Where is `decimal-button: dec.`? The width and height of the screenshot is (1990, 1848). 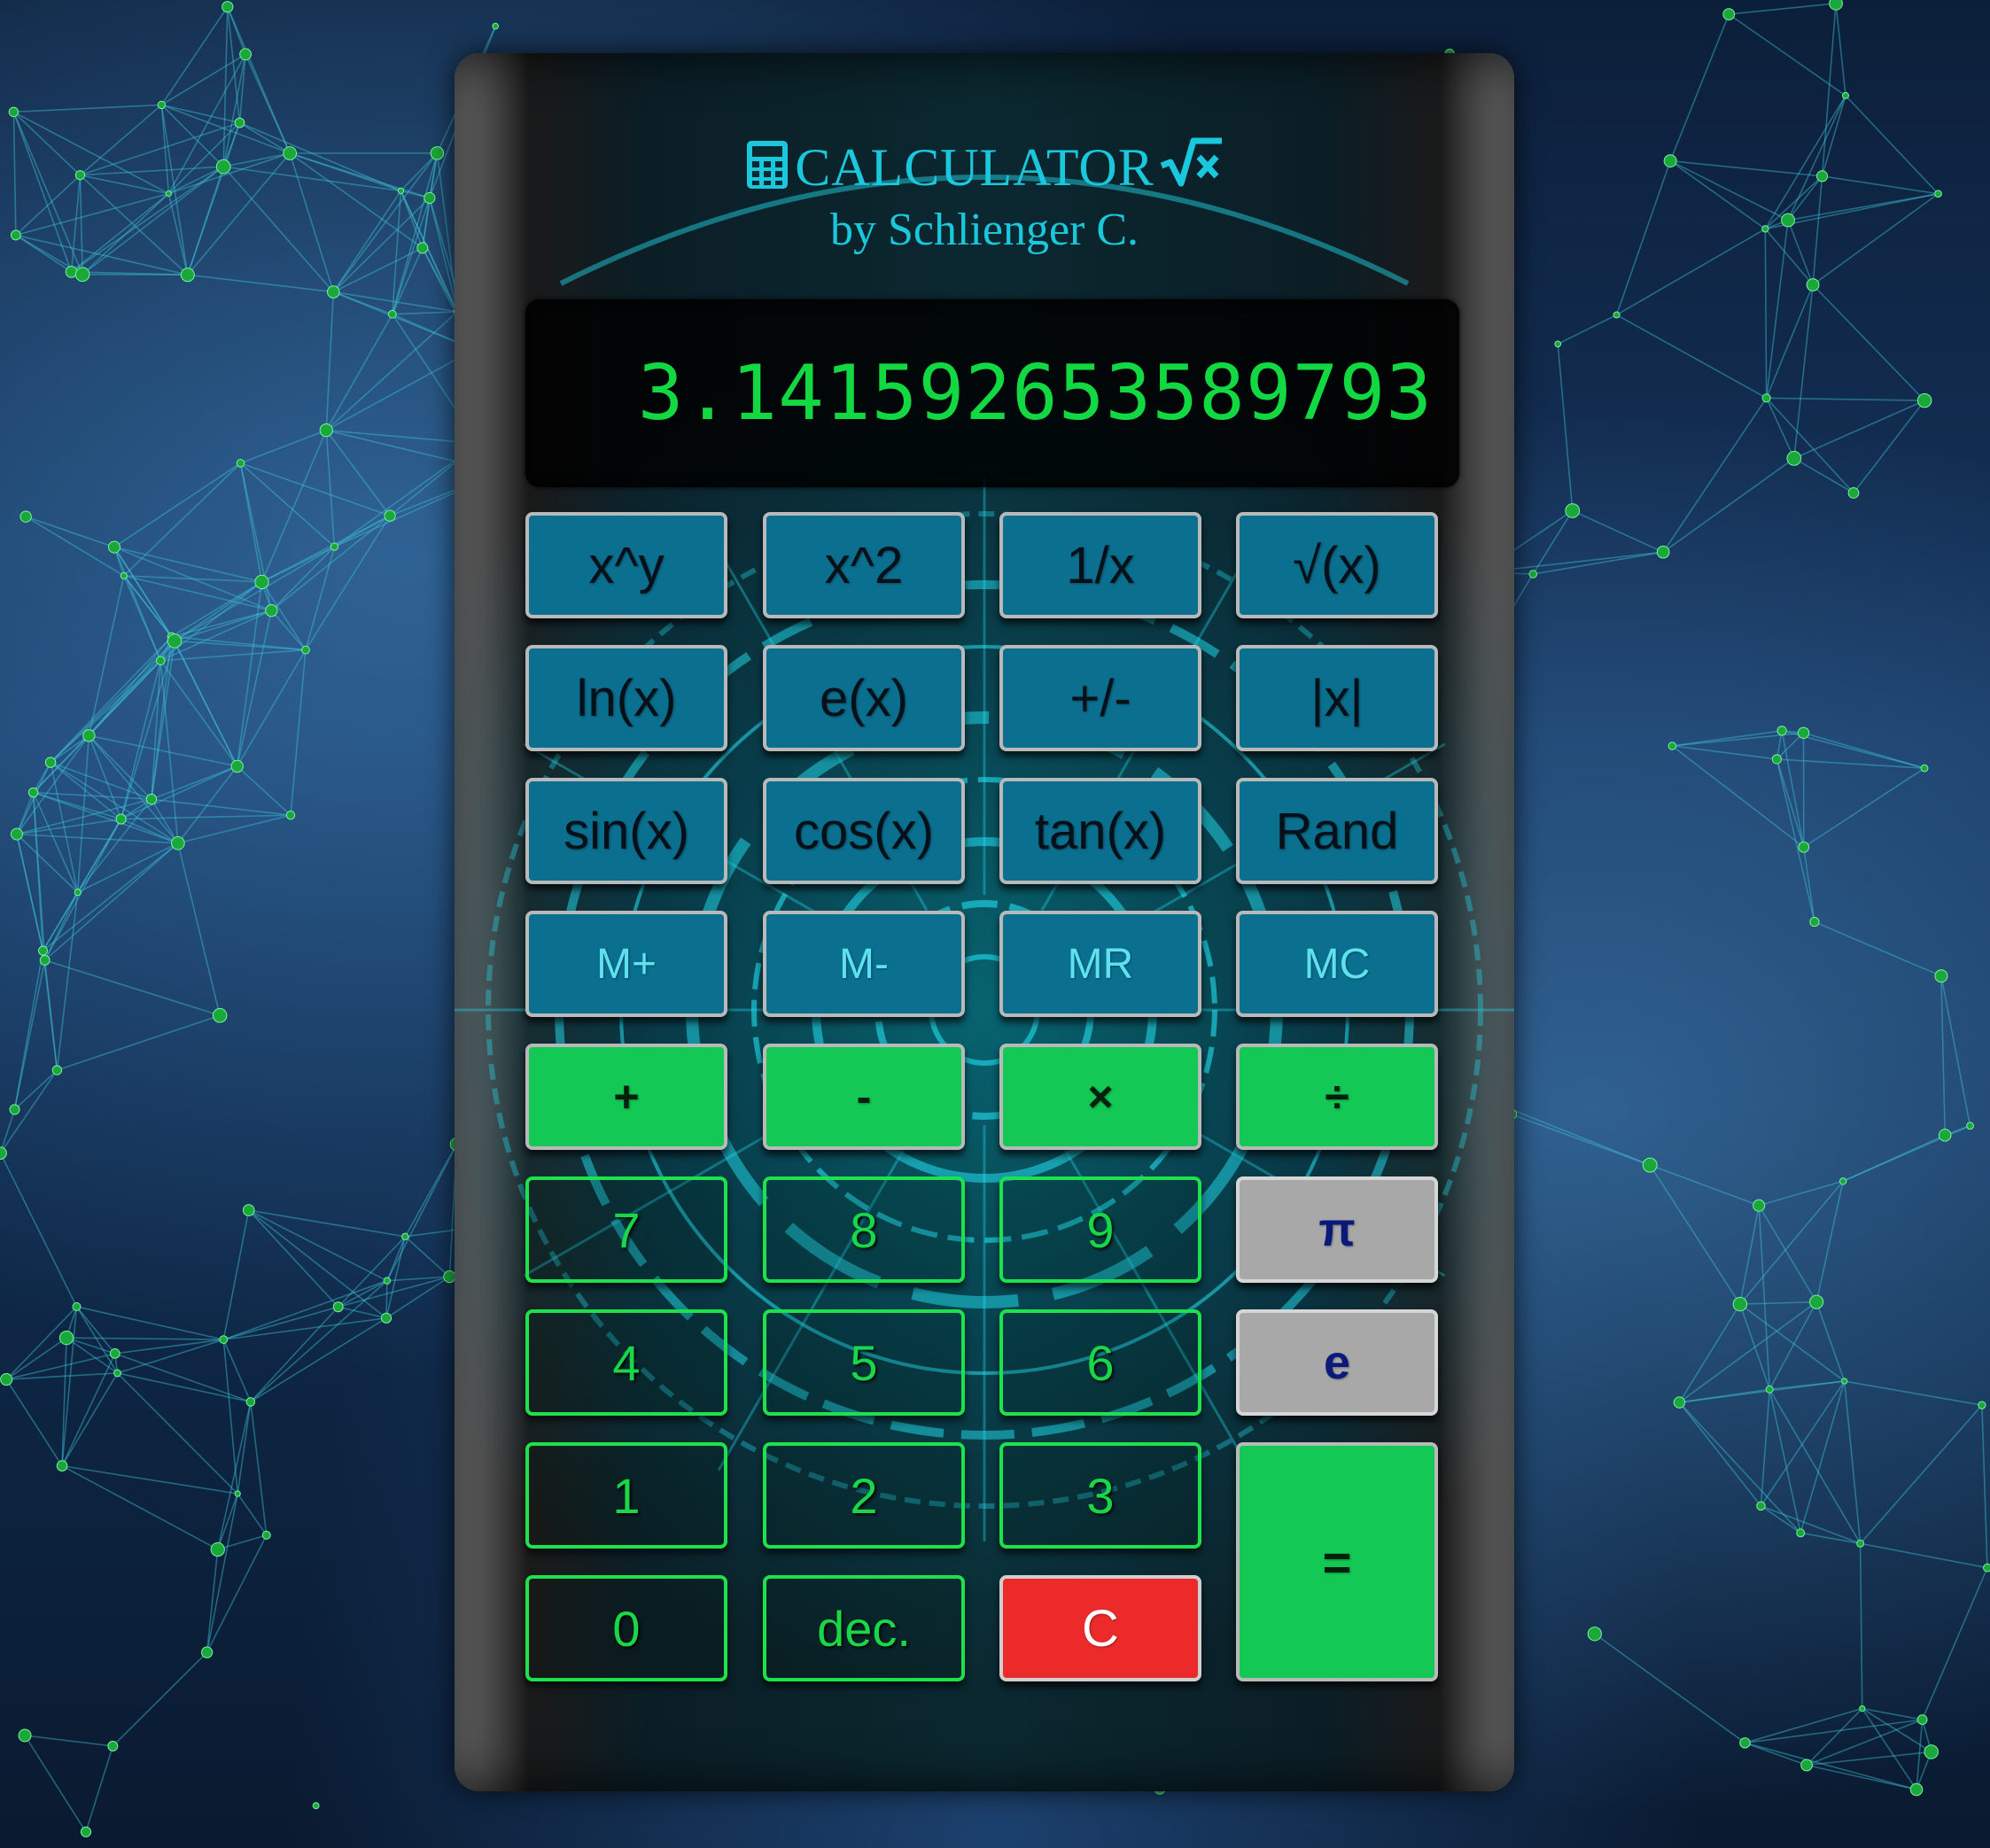
decimal-button: dec. is located at coordinates (864, 1628).